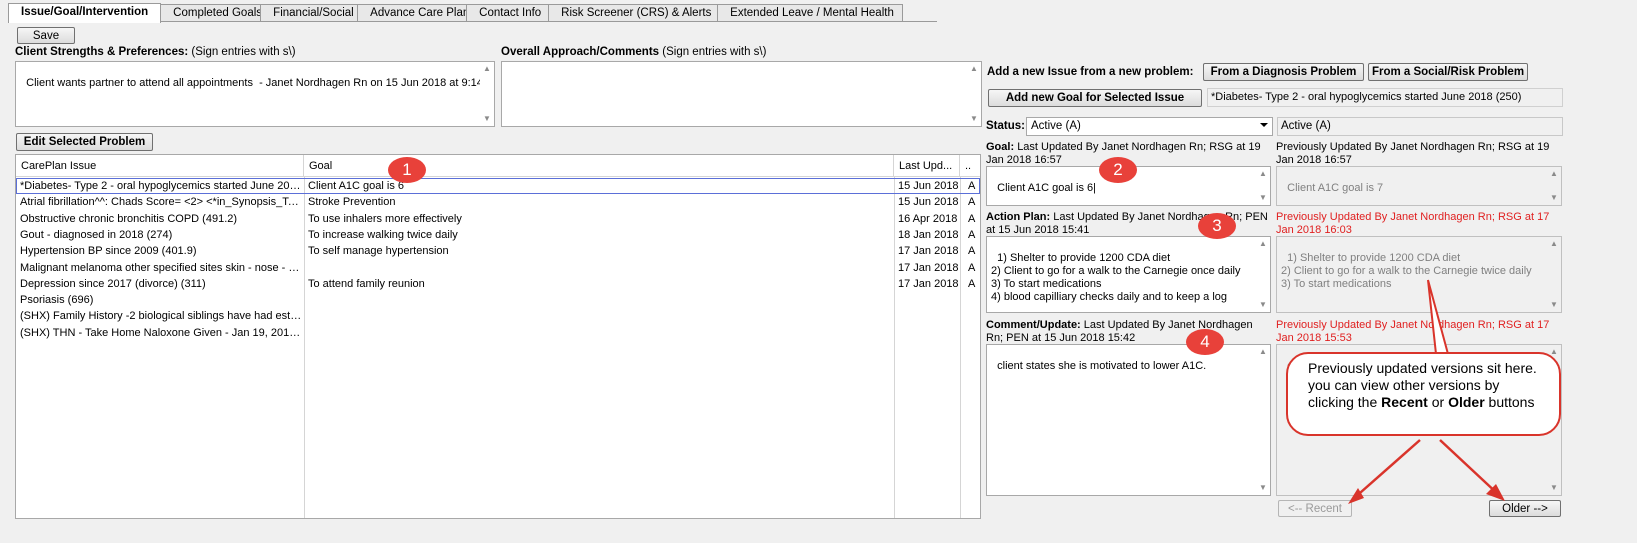 The width and height of the screenshot is (1637, 543). What do you see at coordinates (928, 218) in the screenshot?
I see `cell-last-updated: 16 Apr 2018` at bounding box center [928, 218].